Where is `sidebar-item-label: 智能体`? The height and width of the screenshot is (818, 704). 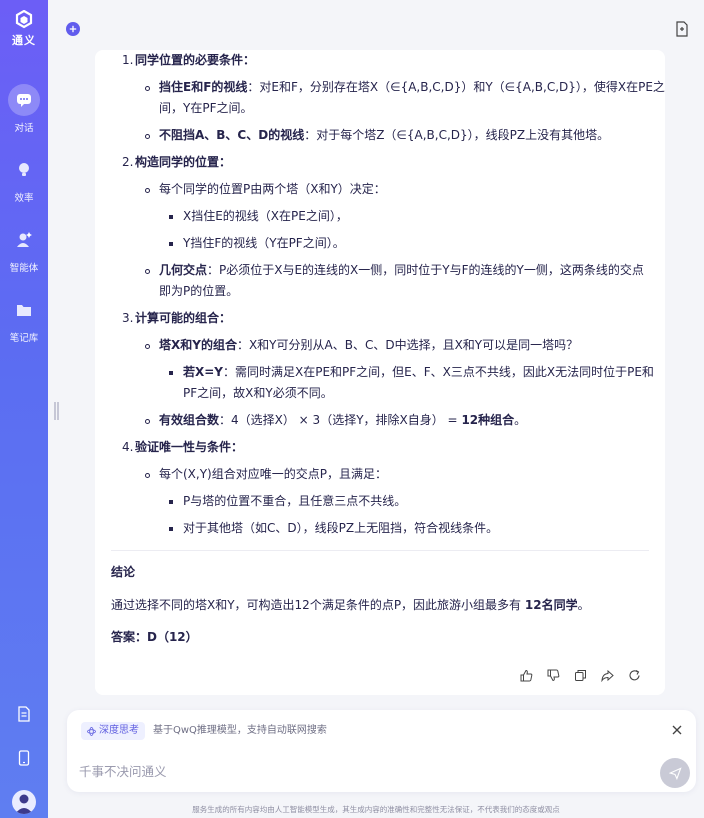 sidebar-item-label: 智能体 is located at coordinates (24, 268).